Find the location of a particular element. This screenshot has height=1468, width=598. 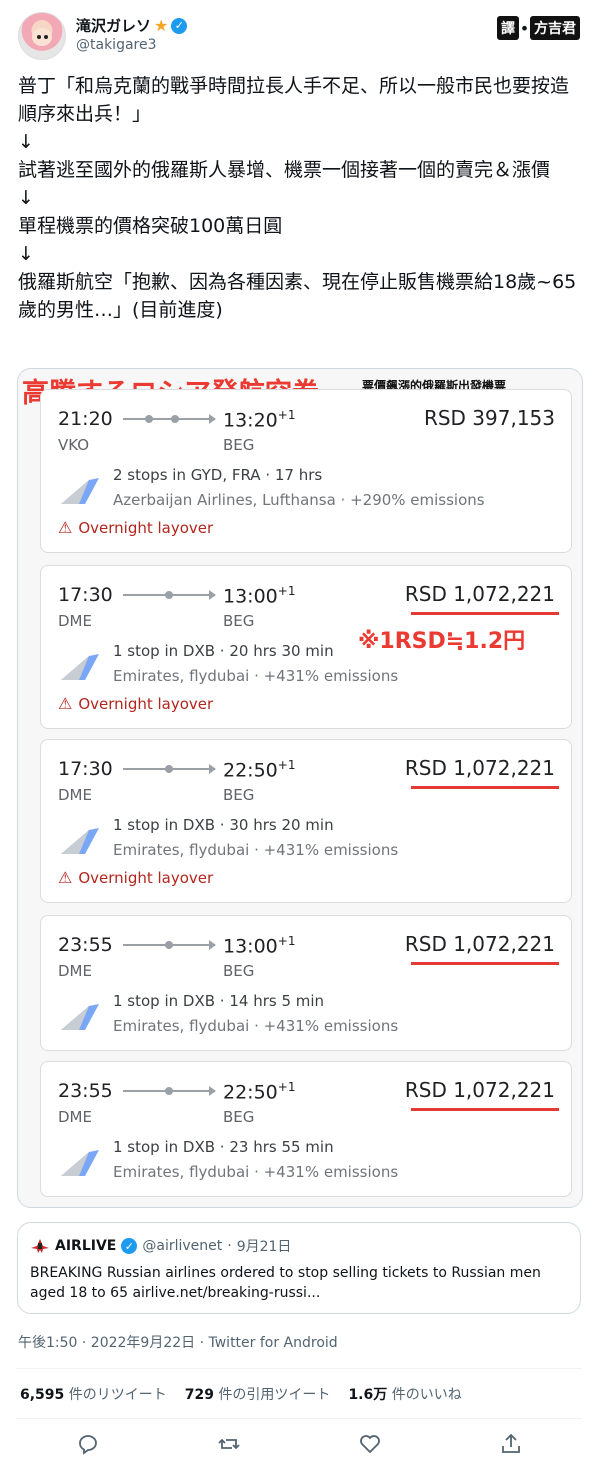

display-name: 滝沢ガレソ is located at coordinates (113, 25).